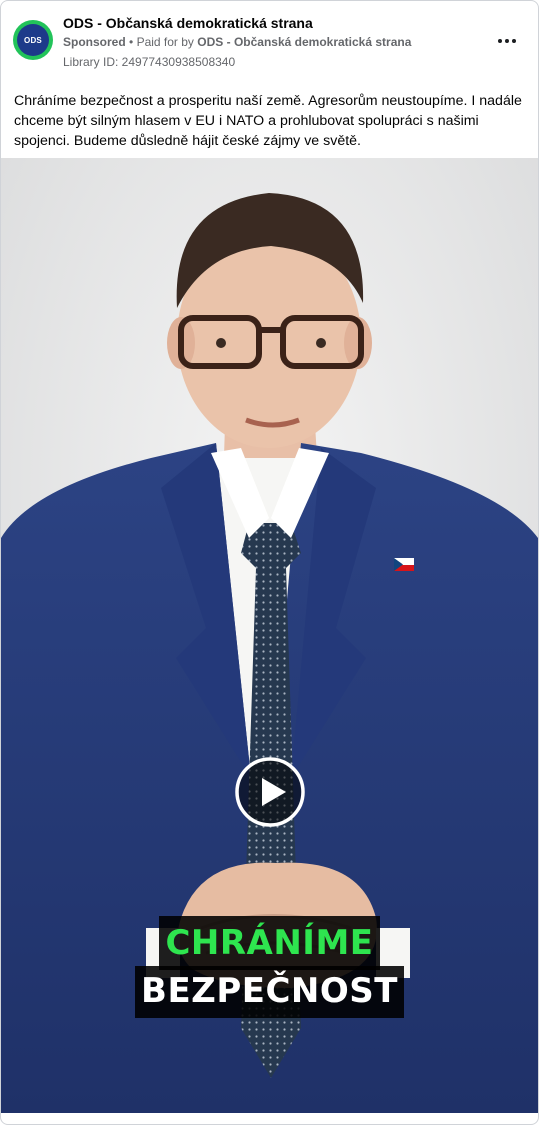  Describe the element at coordinates (500, 41) in the screenshot. I see `more-horizontal-icon` at that location.